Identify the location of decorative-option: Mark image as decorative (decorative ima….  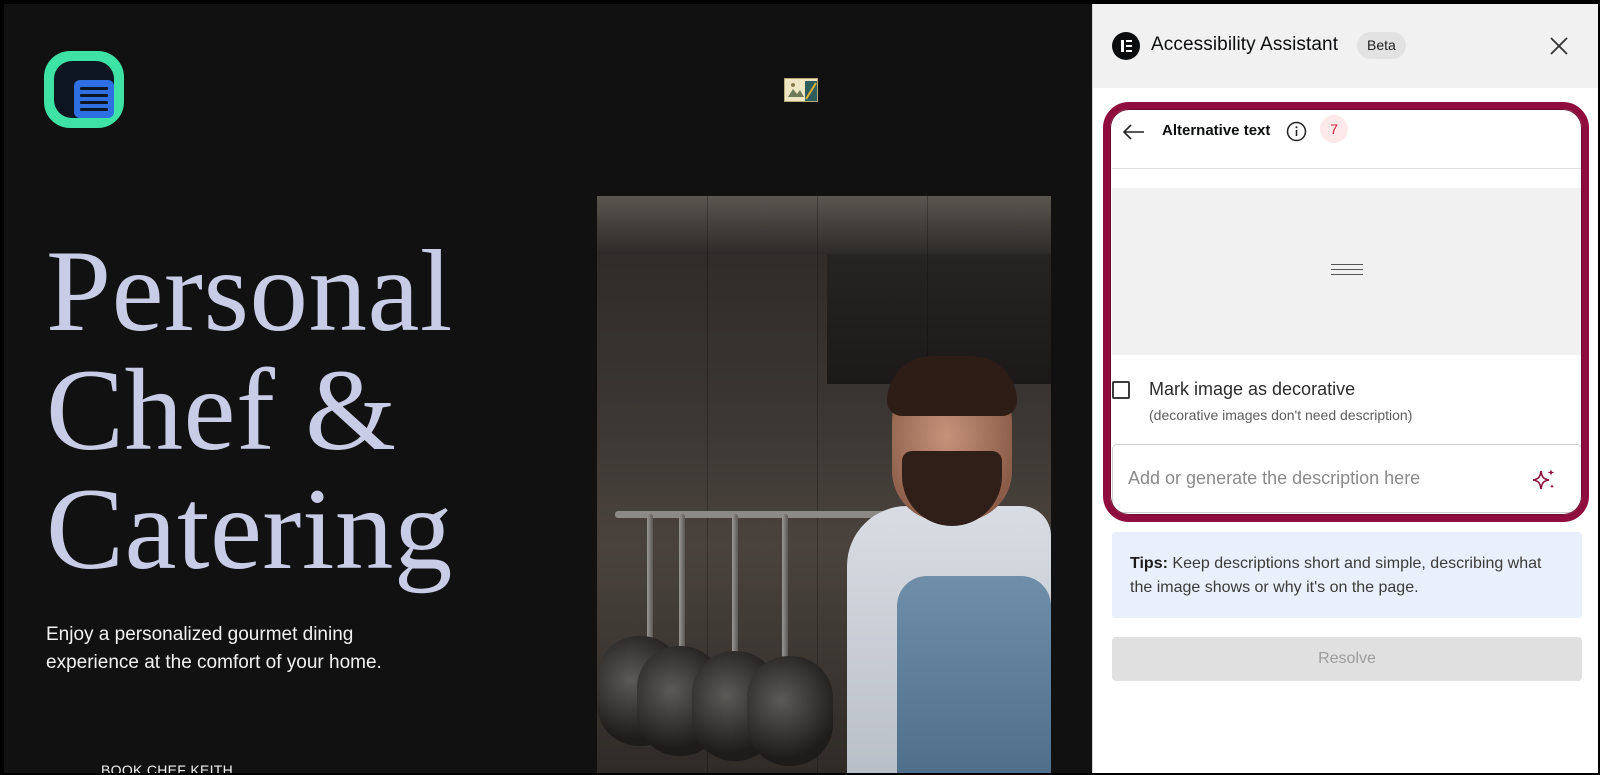
(1347, 401).